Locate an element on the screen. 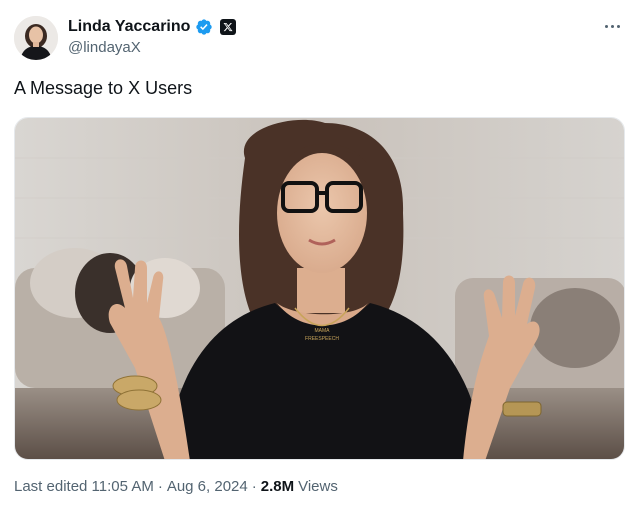 The height and width of the screenshot is (509, 640). x-affiliate-icon is located at coordinates (228, 27).